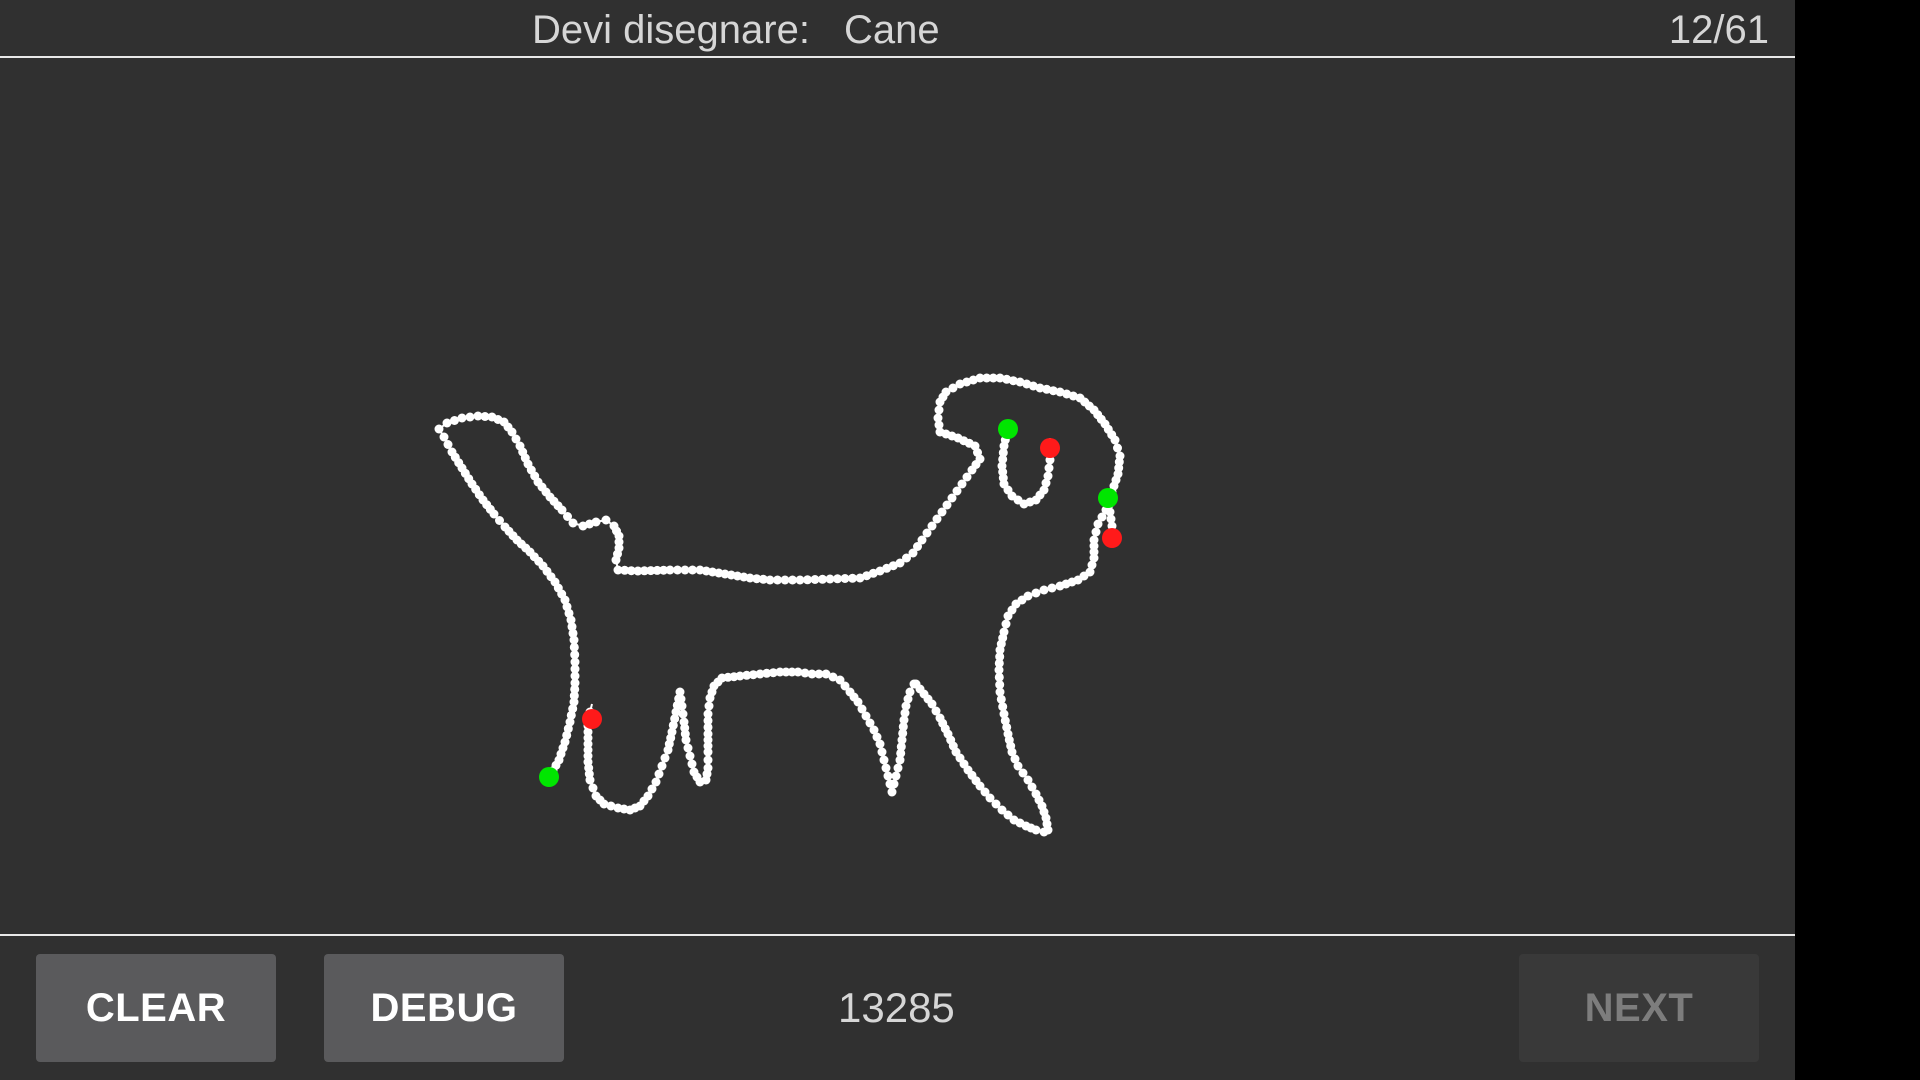 The image size is (1920, 1080). I want to click on clear-button: CLEAR, so click(156, 1008).